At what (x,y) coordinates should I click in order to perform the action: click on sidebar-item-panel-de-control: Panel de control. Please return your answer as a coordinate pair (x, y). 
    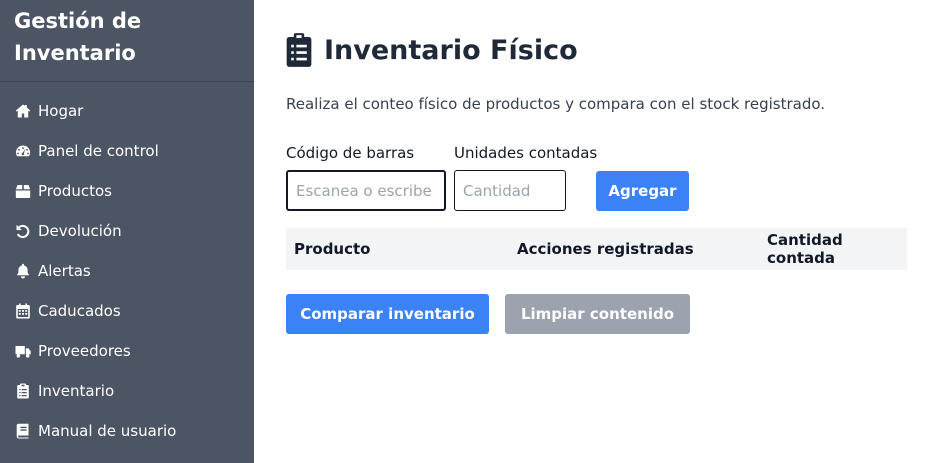
    Looking at the image, I should click on (127, 151).